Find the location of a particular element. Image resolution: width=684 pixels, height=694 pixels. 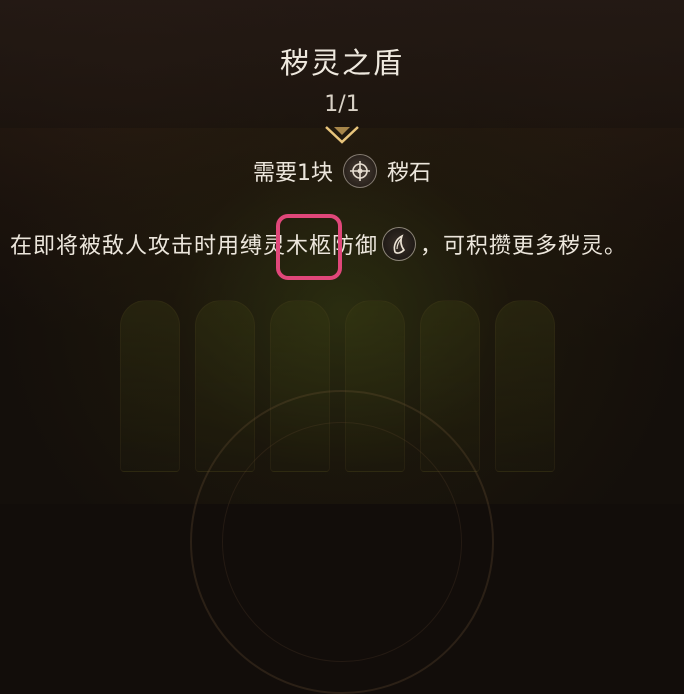

spirit-orb-icon is located at coordinates (399, 244).